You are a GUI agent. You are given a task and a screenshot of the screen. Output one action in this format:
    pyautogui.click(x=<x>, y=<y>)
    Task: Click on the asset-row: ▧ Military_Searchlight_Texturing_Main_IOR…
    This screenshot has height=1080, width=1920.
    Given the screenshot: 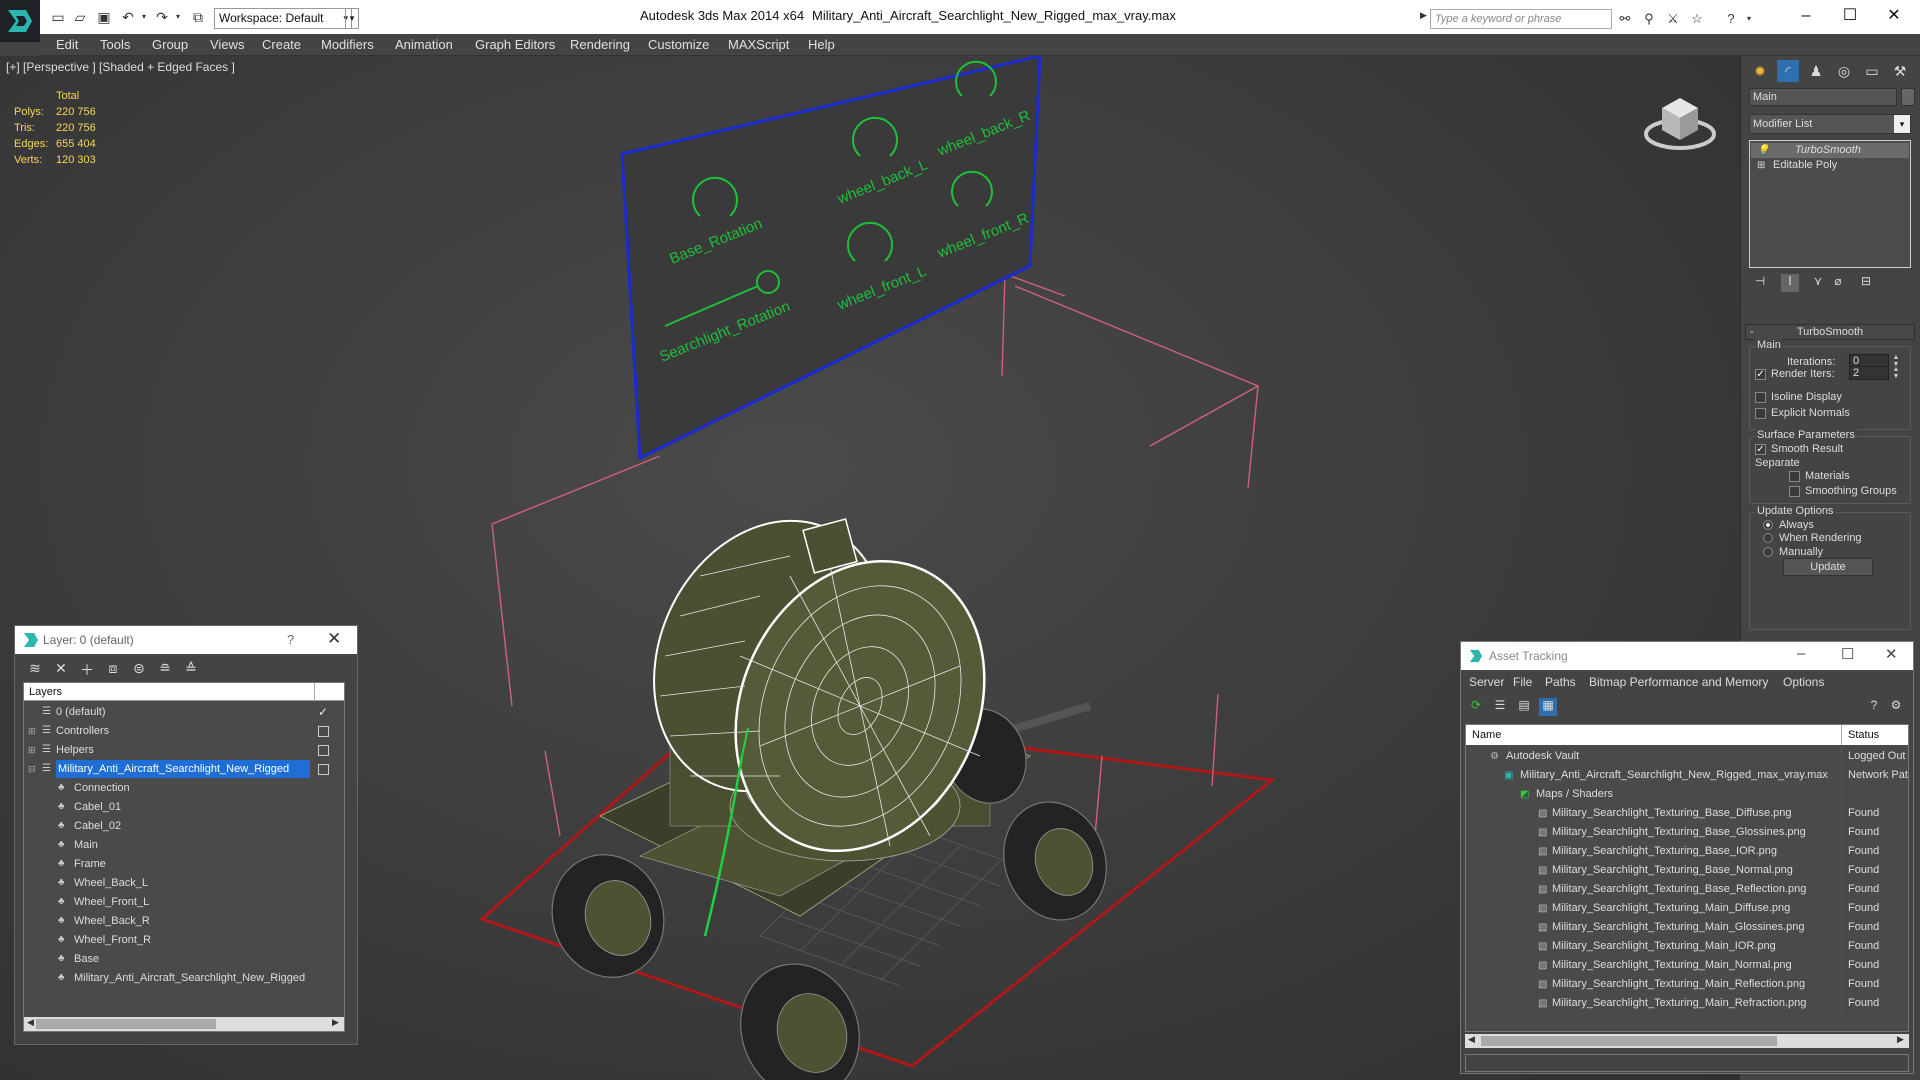 What is the action you would take?
    pyautogui.click(x=1687, y=946)
    